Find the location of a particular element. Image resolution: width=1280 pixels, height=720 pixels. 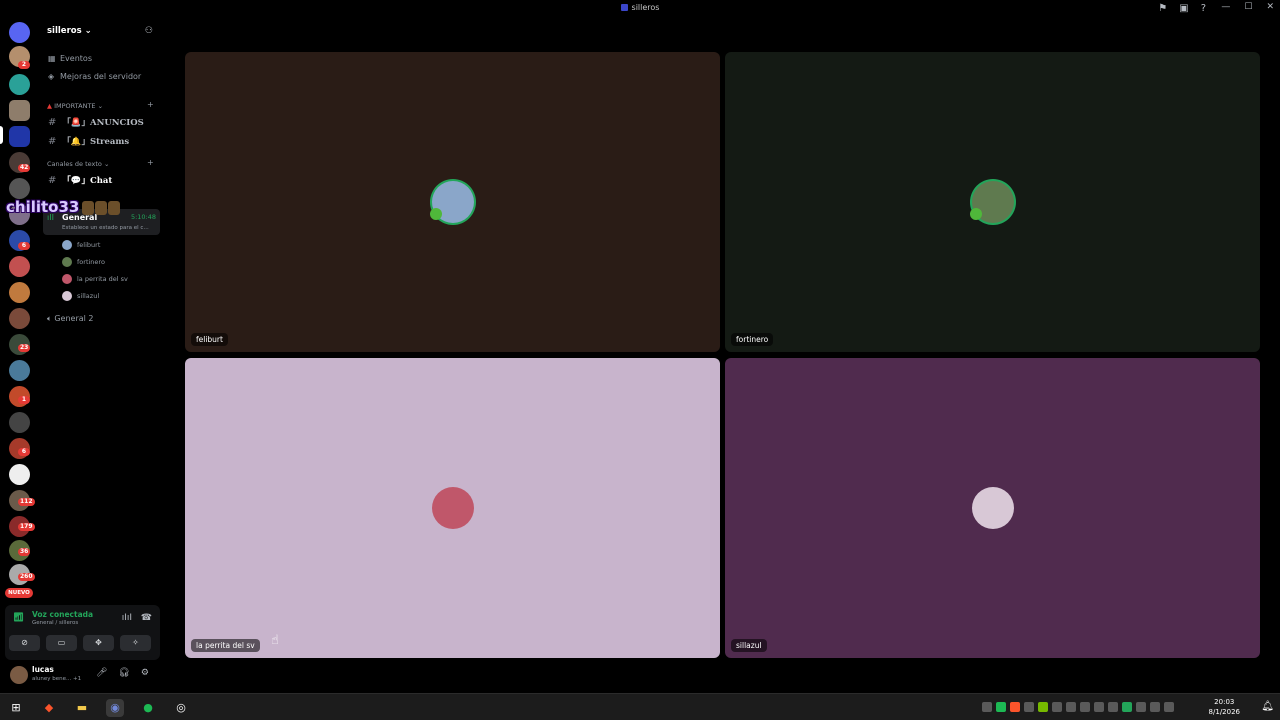

voice-member: fortinero is located at coordinates (83, 262).